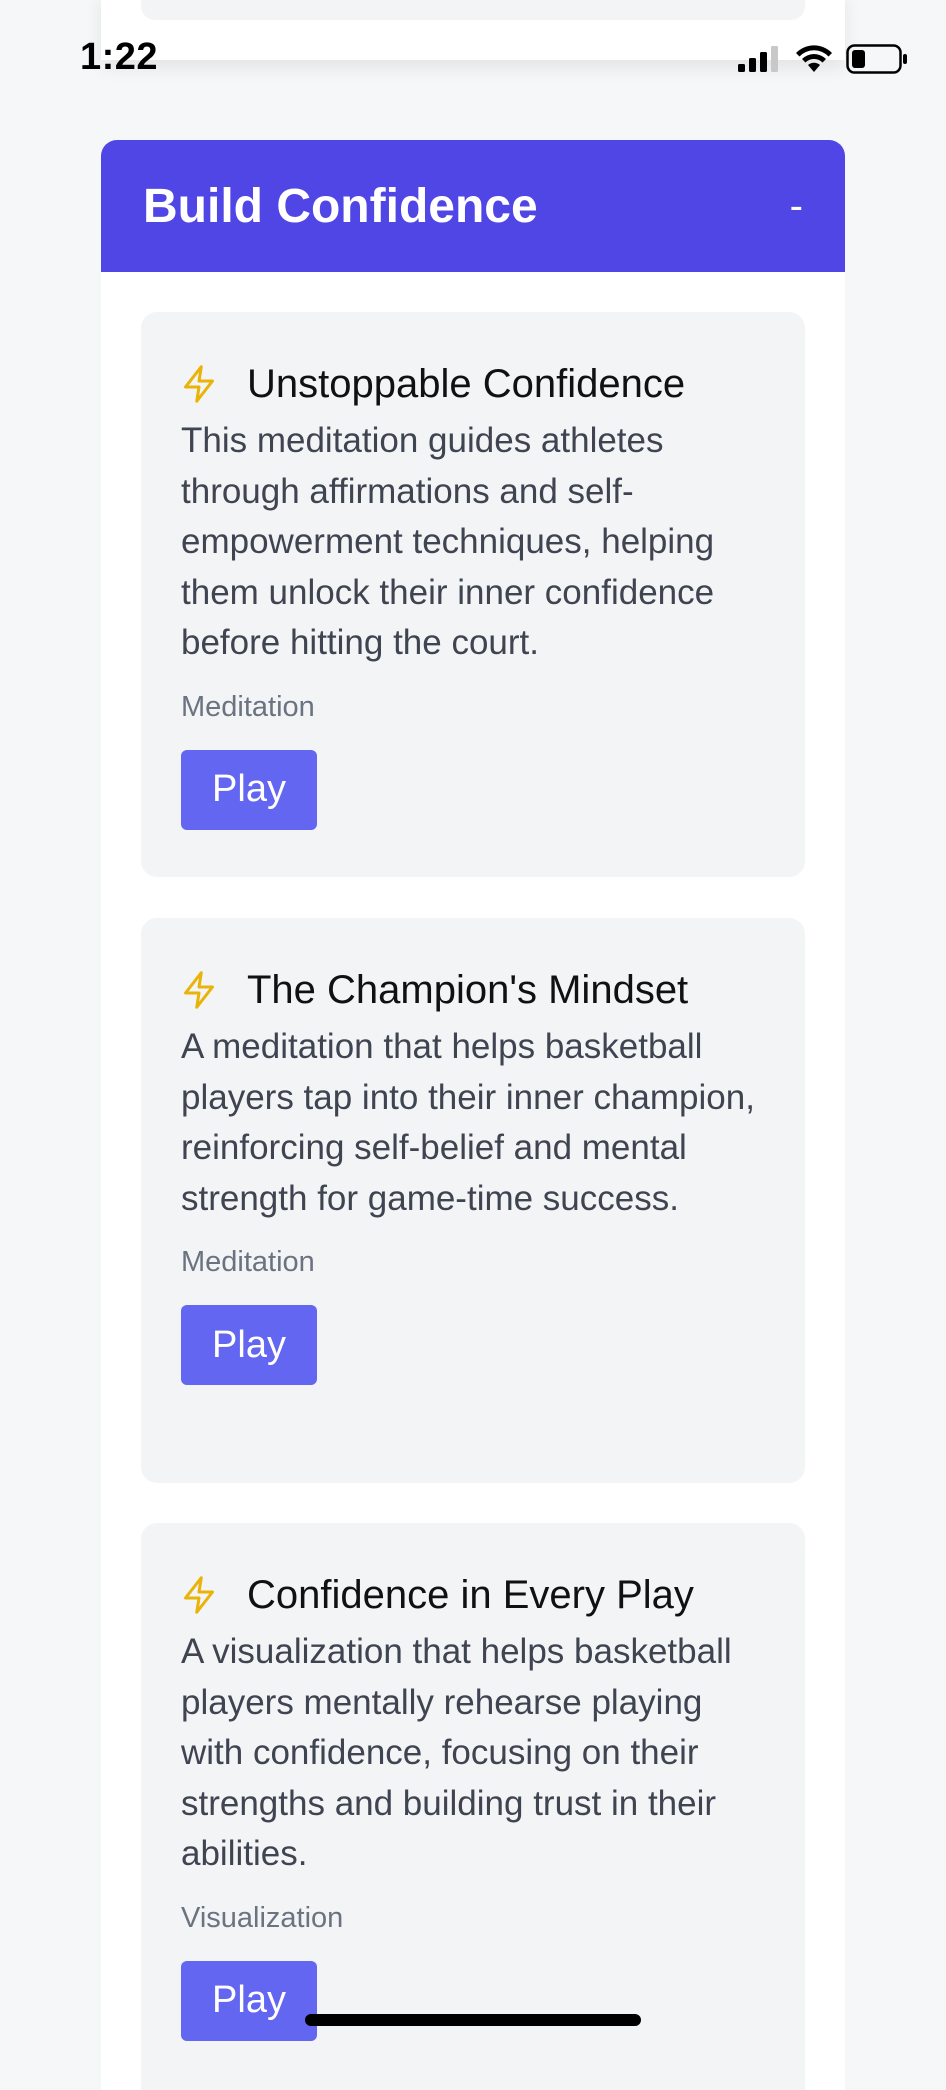  I want to click on card-title: The Champion's Mindset, so click(468, 989).